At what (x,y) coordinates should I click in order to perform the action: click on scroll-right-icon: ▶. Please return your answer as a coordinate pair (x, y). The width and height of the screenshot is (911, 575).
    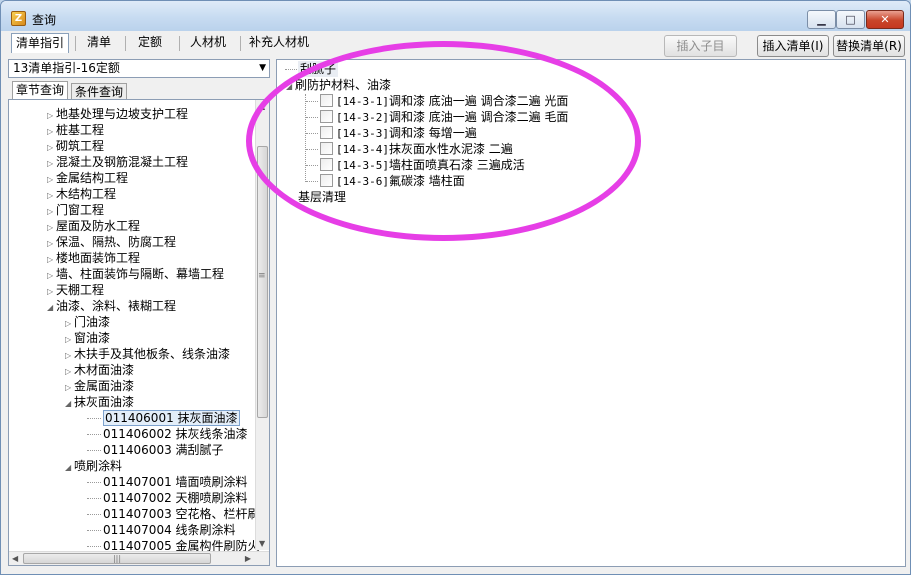
    Looking at the image, I should click on (248, 558).